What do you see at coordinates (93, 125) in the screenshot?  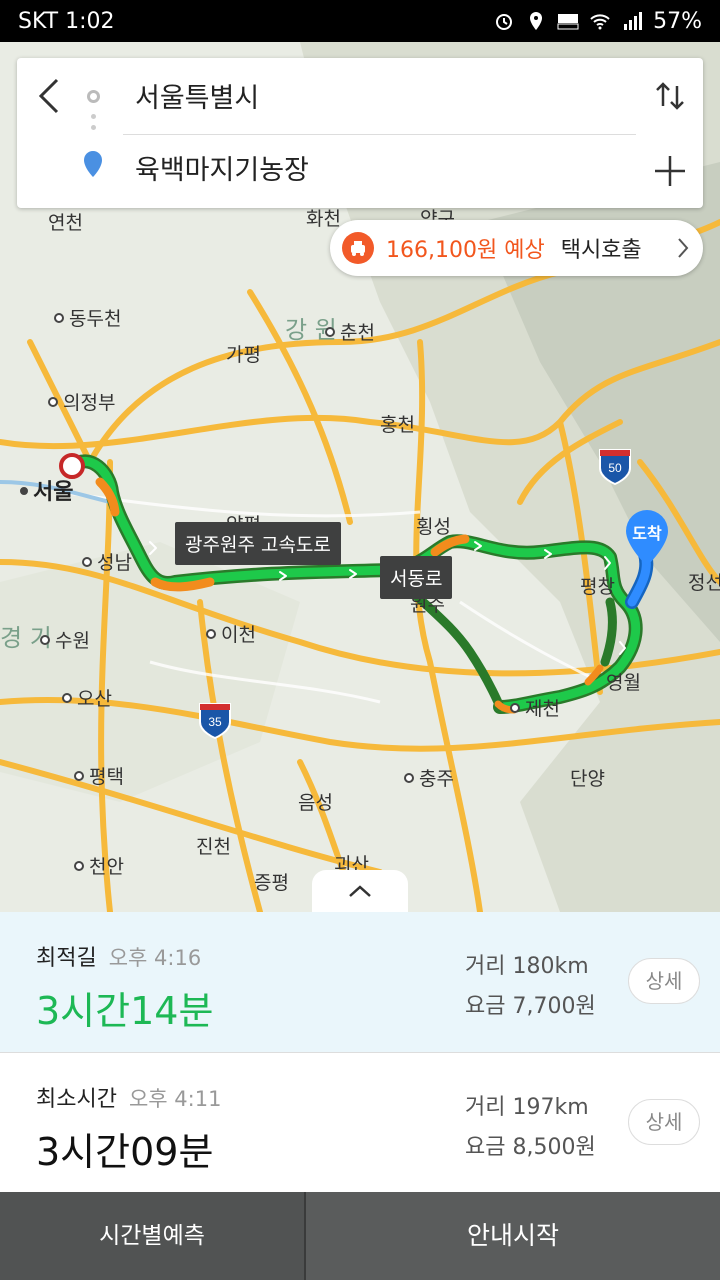 I see `route-dots` at bounding box center [93, 125].